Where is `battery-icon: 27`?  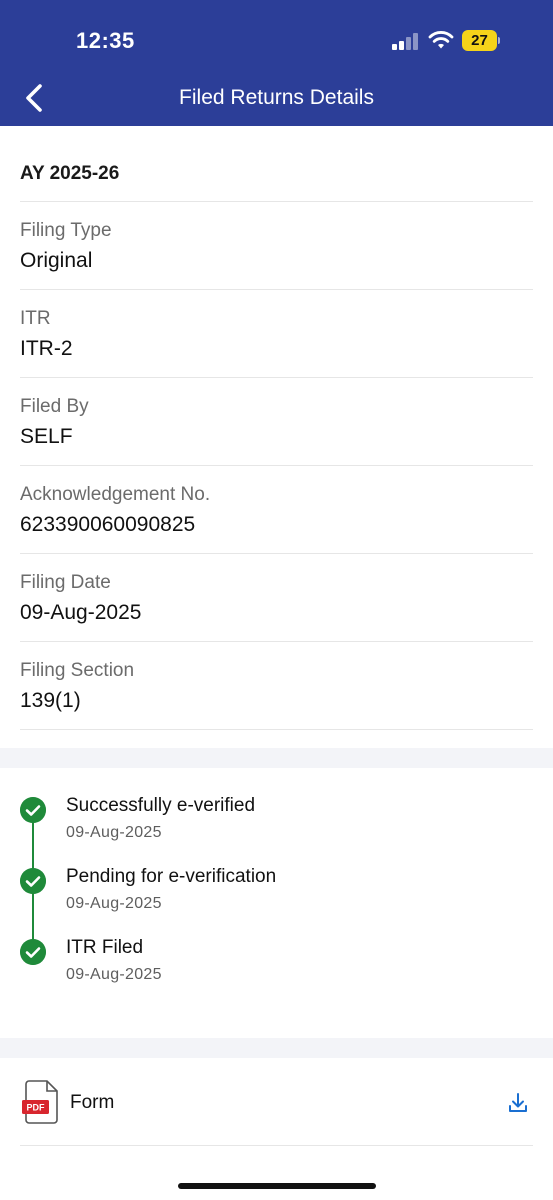
battery-icon: 27 is located at coordinates (481, 40).